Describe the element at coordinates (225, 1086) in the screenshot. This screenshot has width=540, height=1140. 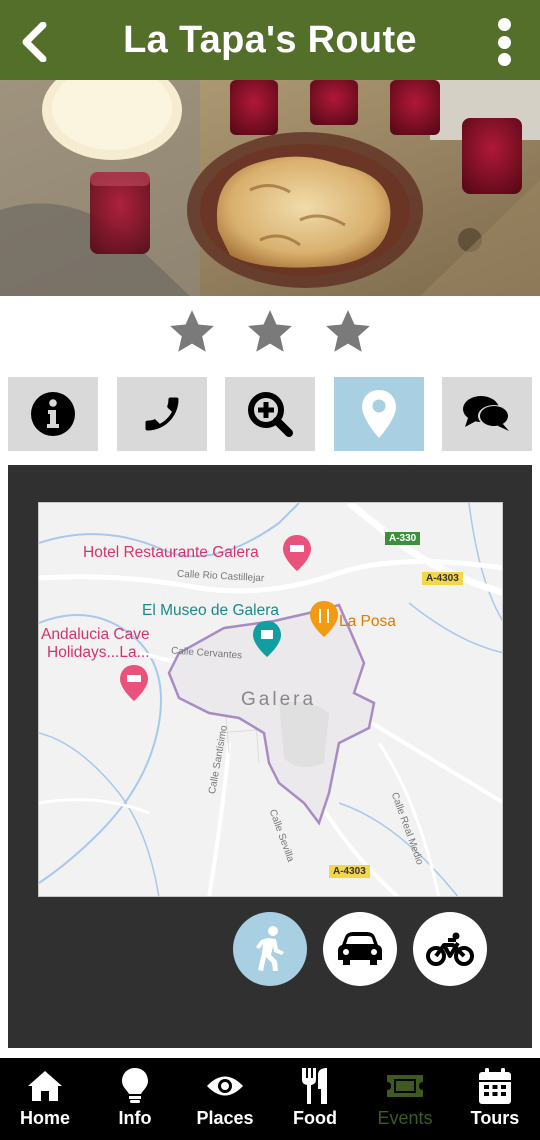
I see `eye-icon` at that location.